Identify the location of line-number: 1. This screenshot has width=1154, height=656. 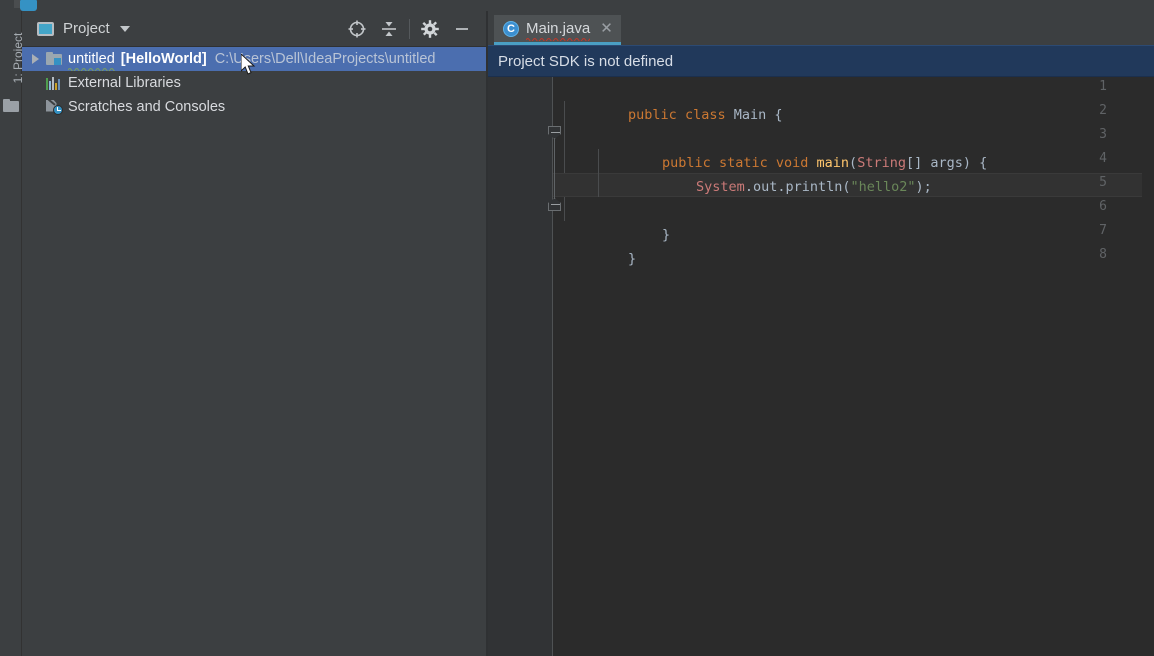
(1103, 86).